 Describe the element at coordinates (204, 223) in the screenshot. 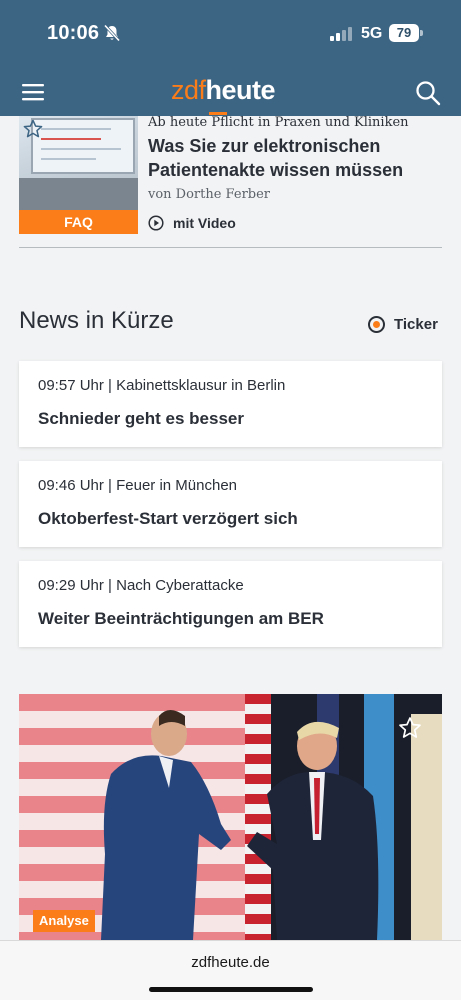

I see `video-label: mit Video` at that location.